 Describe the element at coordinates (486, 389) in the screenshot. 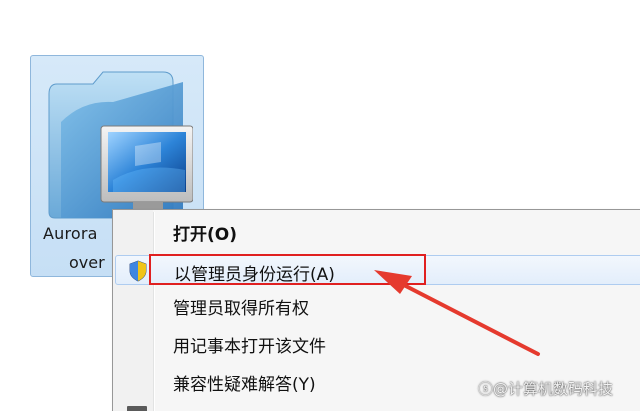

I see `watermark-icon: ⓢ` at that location.